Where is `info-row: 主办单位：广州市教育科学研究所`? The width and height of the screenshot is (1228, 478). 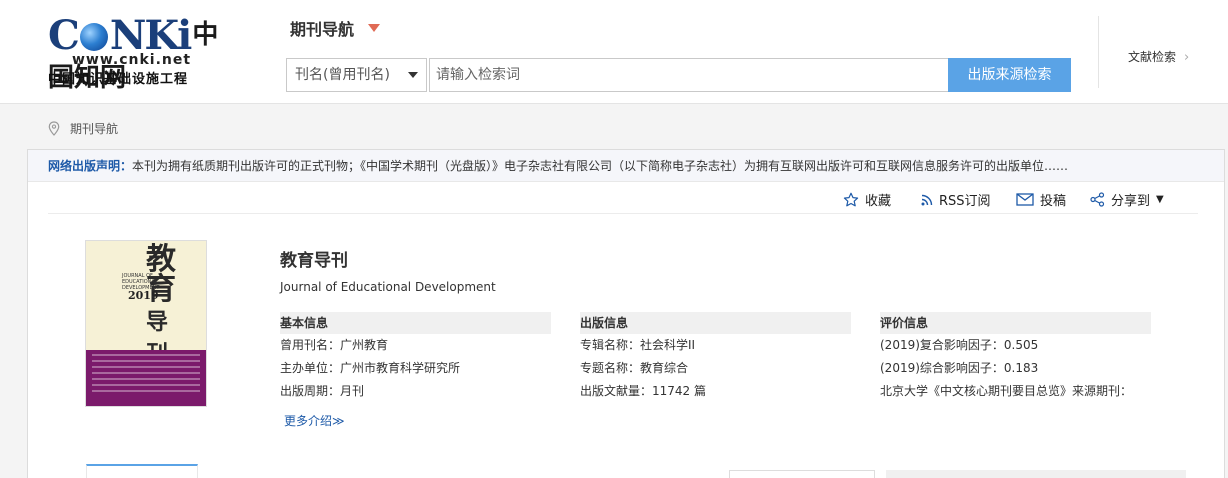
info-row: 主办单位：广州市教育科学研究所 is located at coordinates (415, 368).